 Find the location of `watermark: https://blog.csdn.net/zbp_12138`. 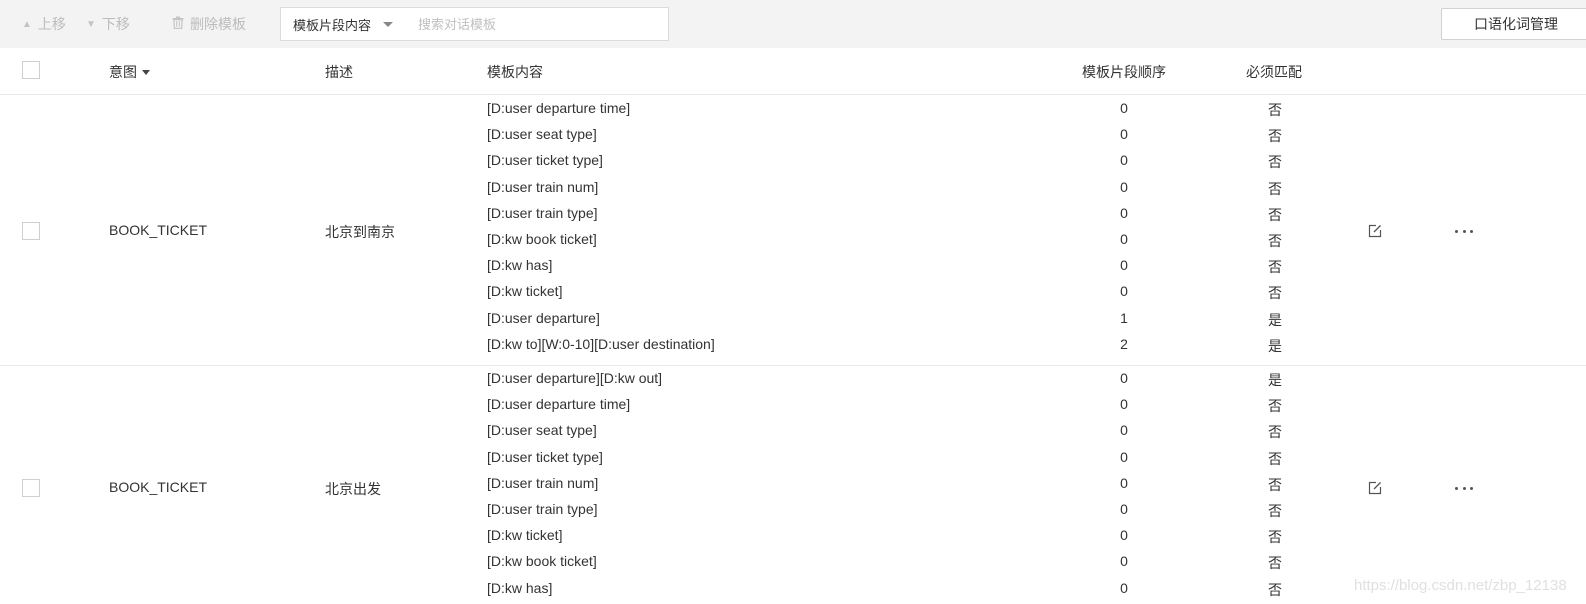

watermark: https://blog.csdn.net/zbp_12138 is located at coordinates (1460, 585).